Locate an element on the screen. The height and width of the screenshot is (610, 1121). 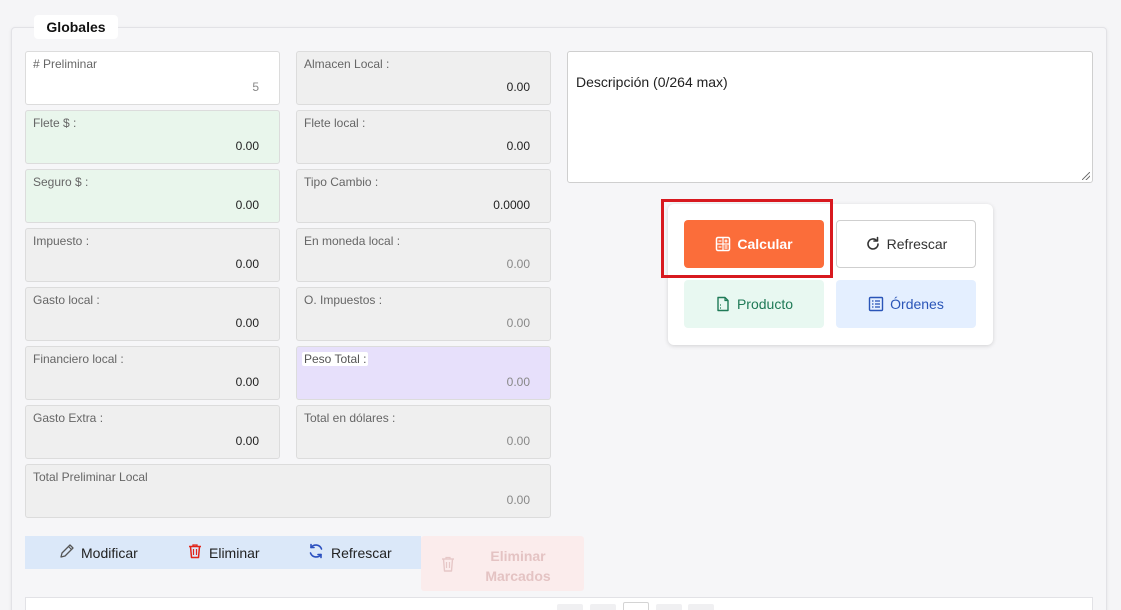
toolbar-refrescar-label: Refrescar is located at coordinates (361, 552).